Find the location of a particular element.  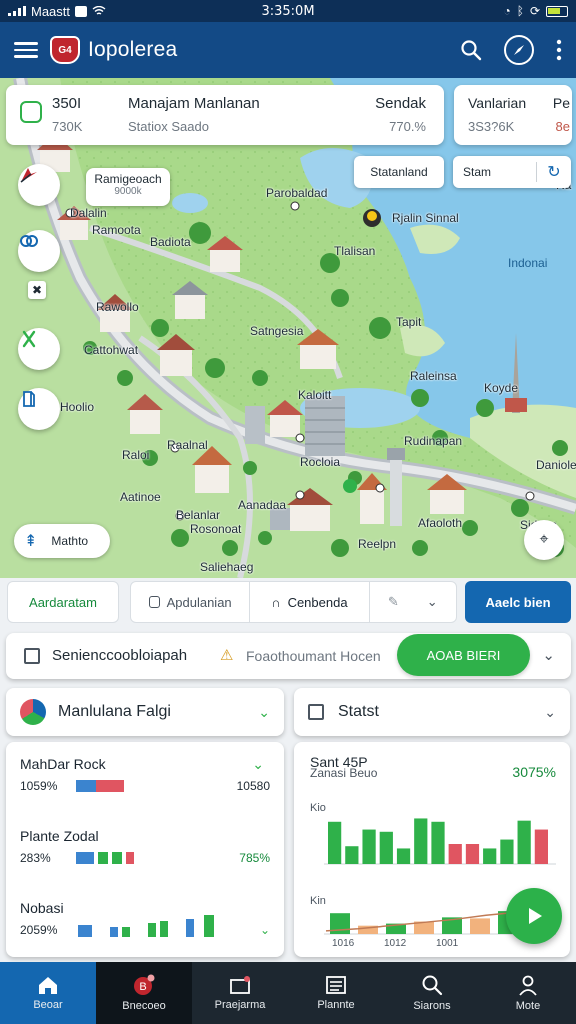

map-label: Rocloia is located at coordinates (320, 462).